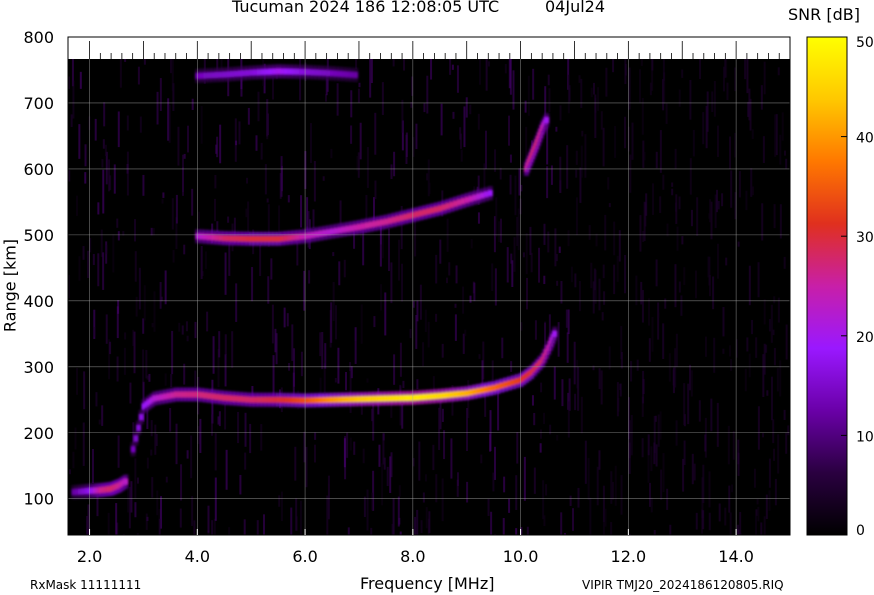 The width and height of the screenshot is (874, 595). Describe the element at coordinates (38, 268) in the screenshot. I see `y-axis: 800 700 600 500 400 300 200 100` at that location.